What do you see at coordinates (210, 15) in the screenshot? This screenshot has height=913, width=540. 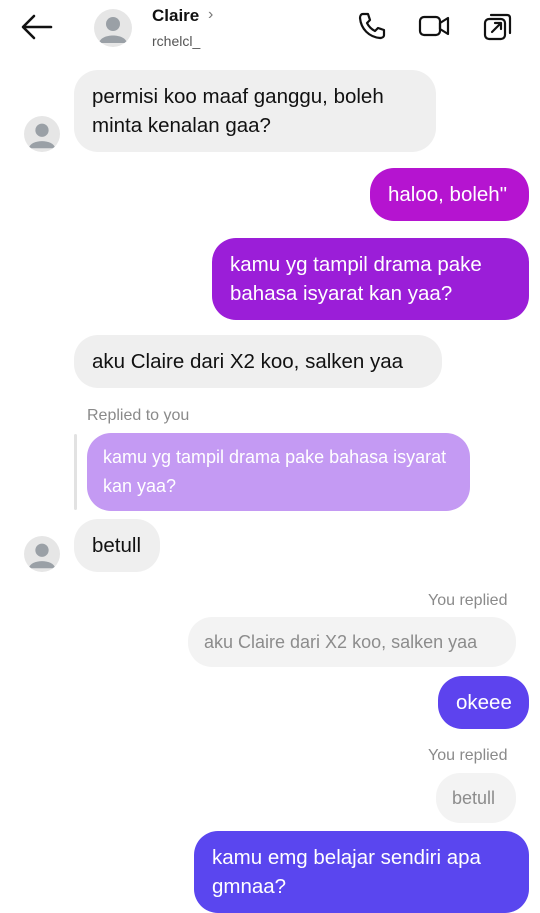 I see `chevron-right-icon: ›` at bounding box center [210, 15].